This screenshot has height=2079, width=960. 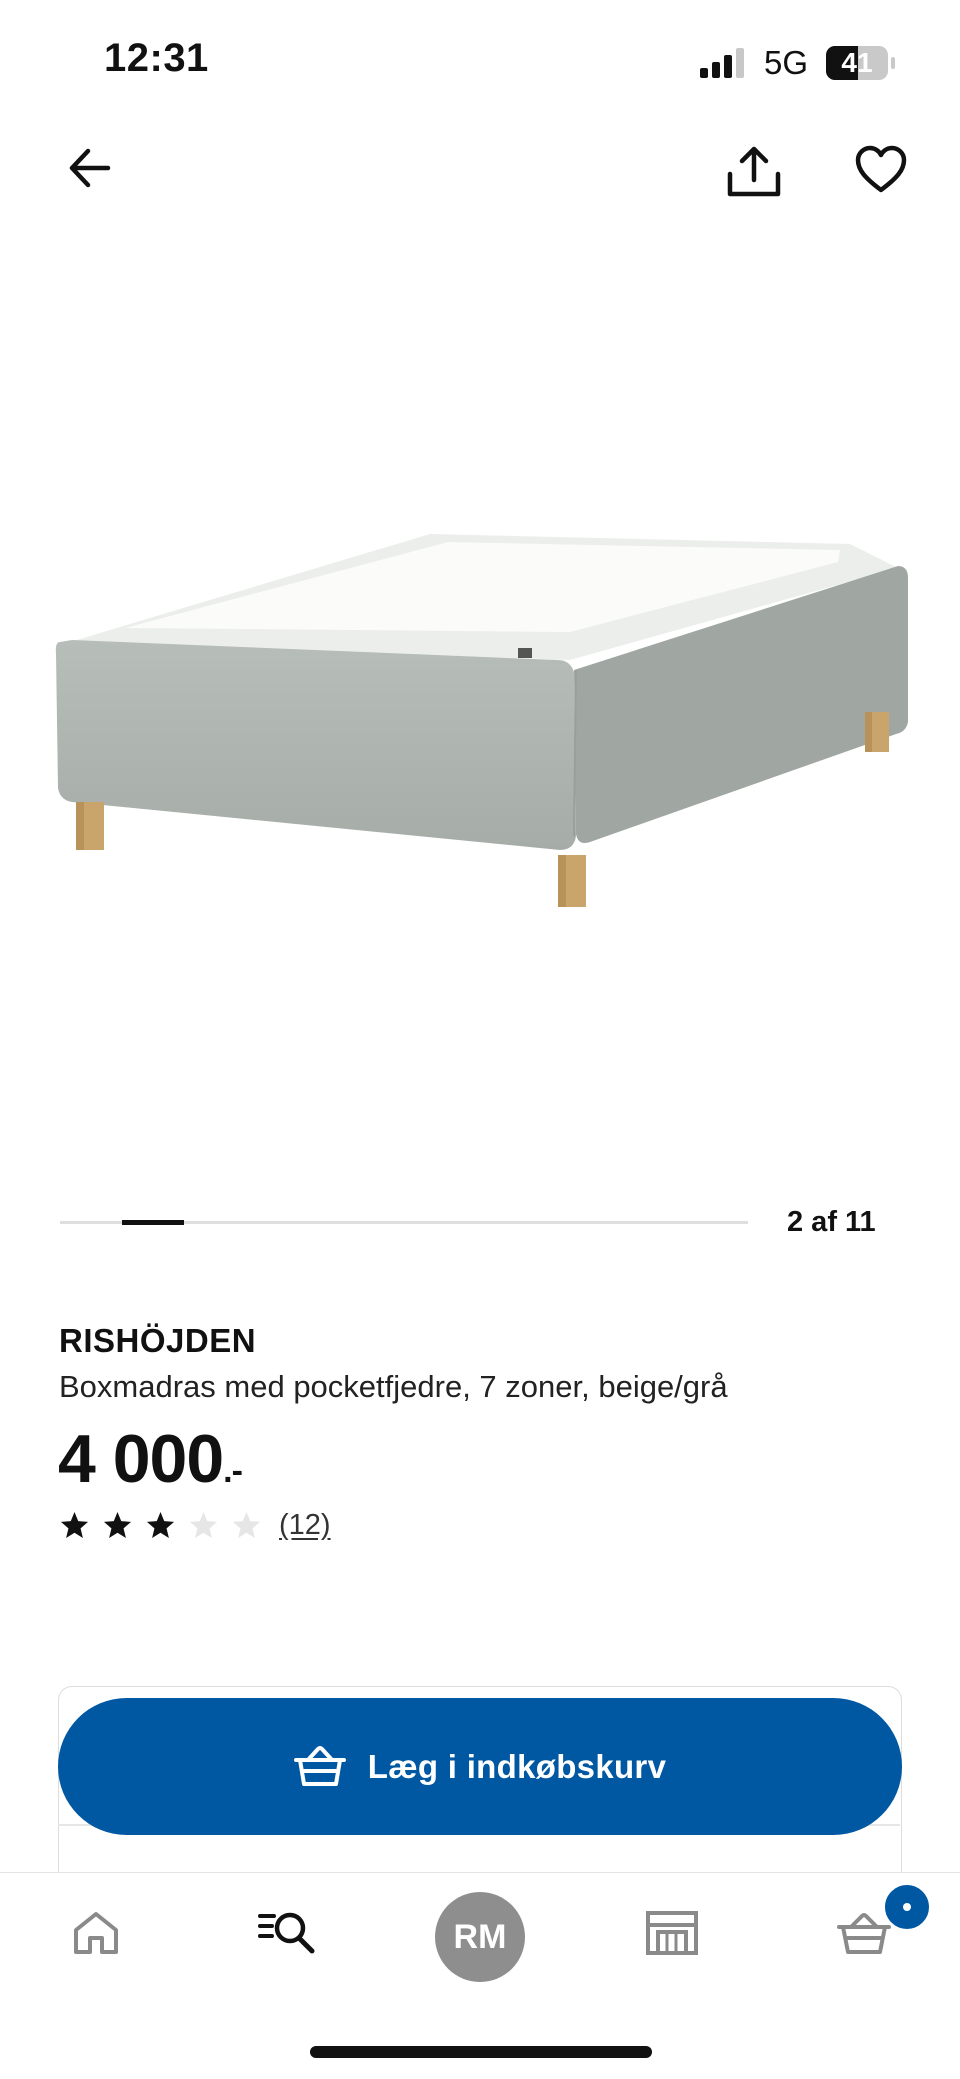 What do you see at coordinates (831, 1222) in the screenshot?
I see `image-counter: 2 af 11` at bounding box center [831, 1222].